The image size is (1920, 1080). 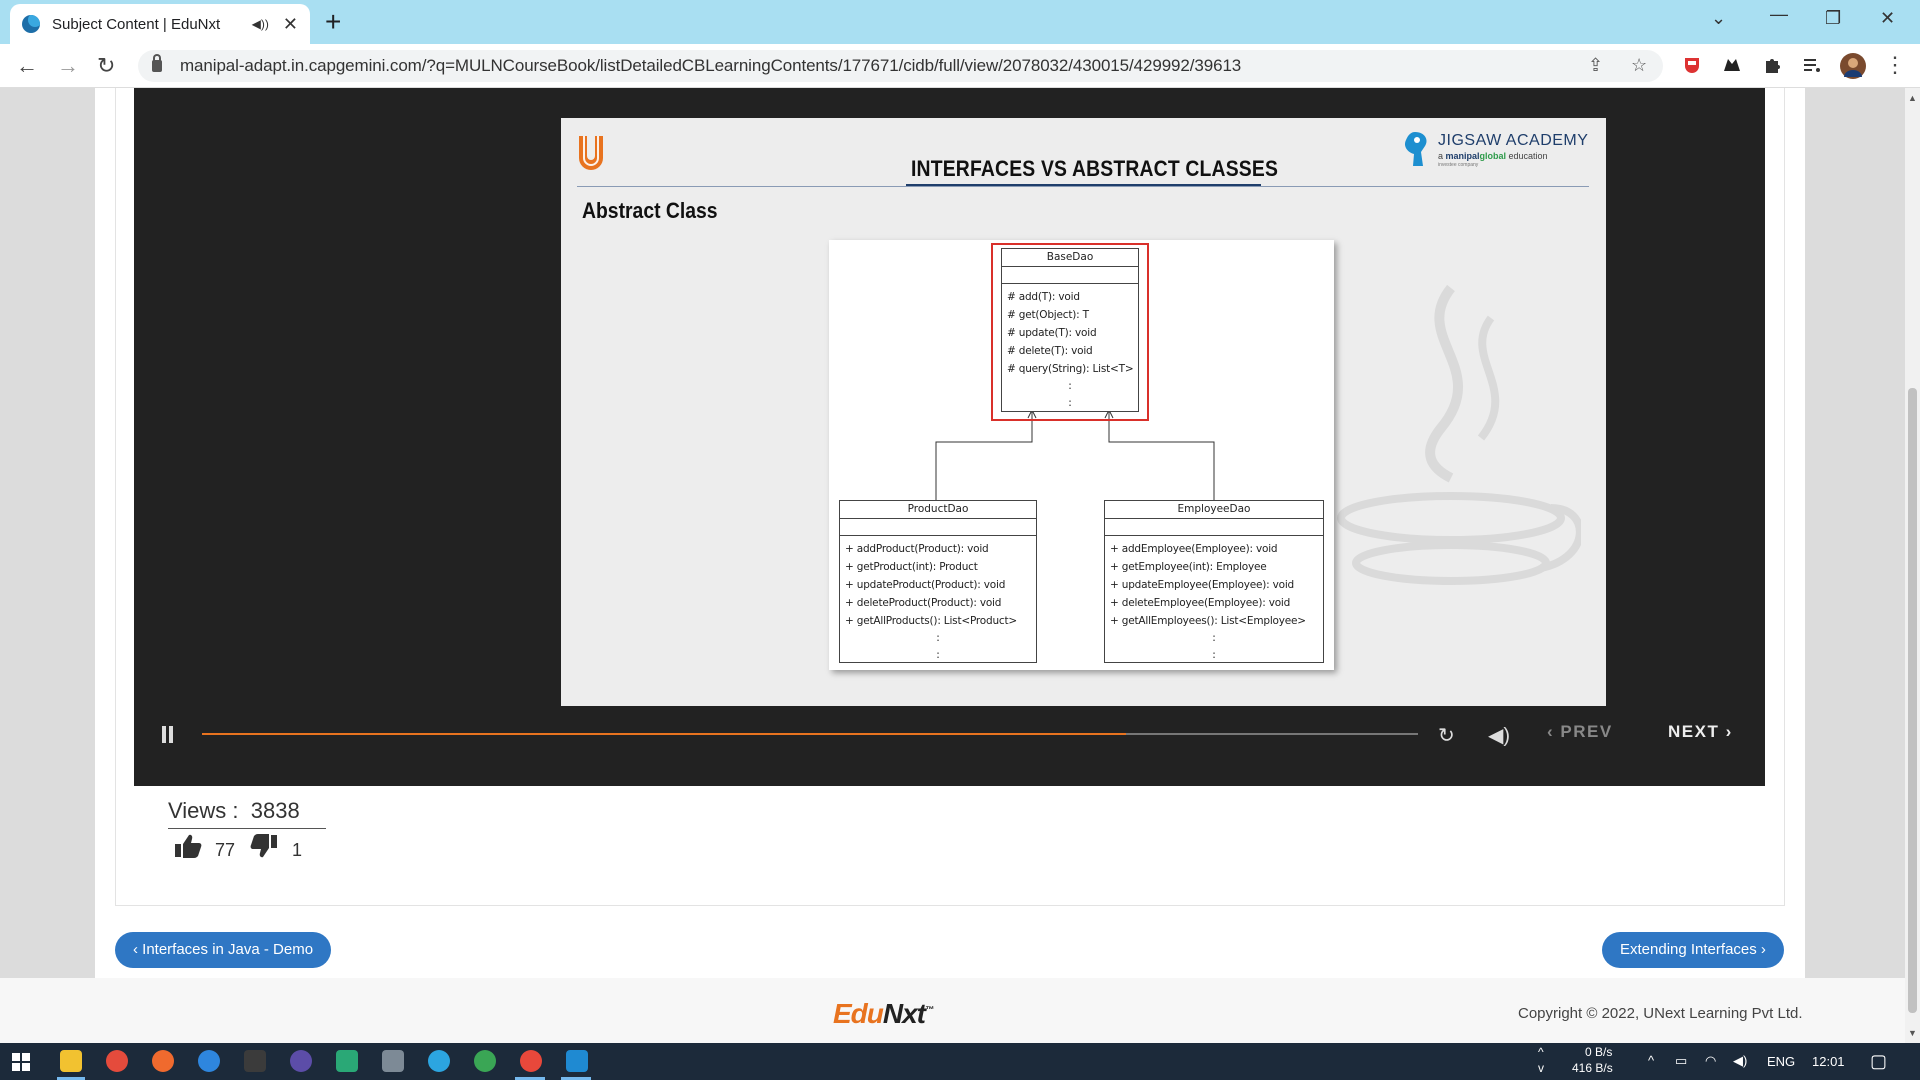 I want to click on tray-chevron-up-icon: ^, so click(x=1541, y=1052).